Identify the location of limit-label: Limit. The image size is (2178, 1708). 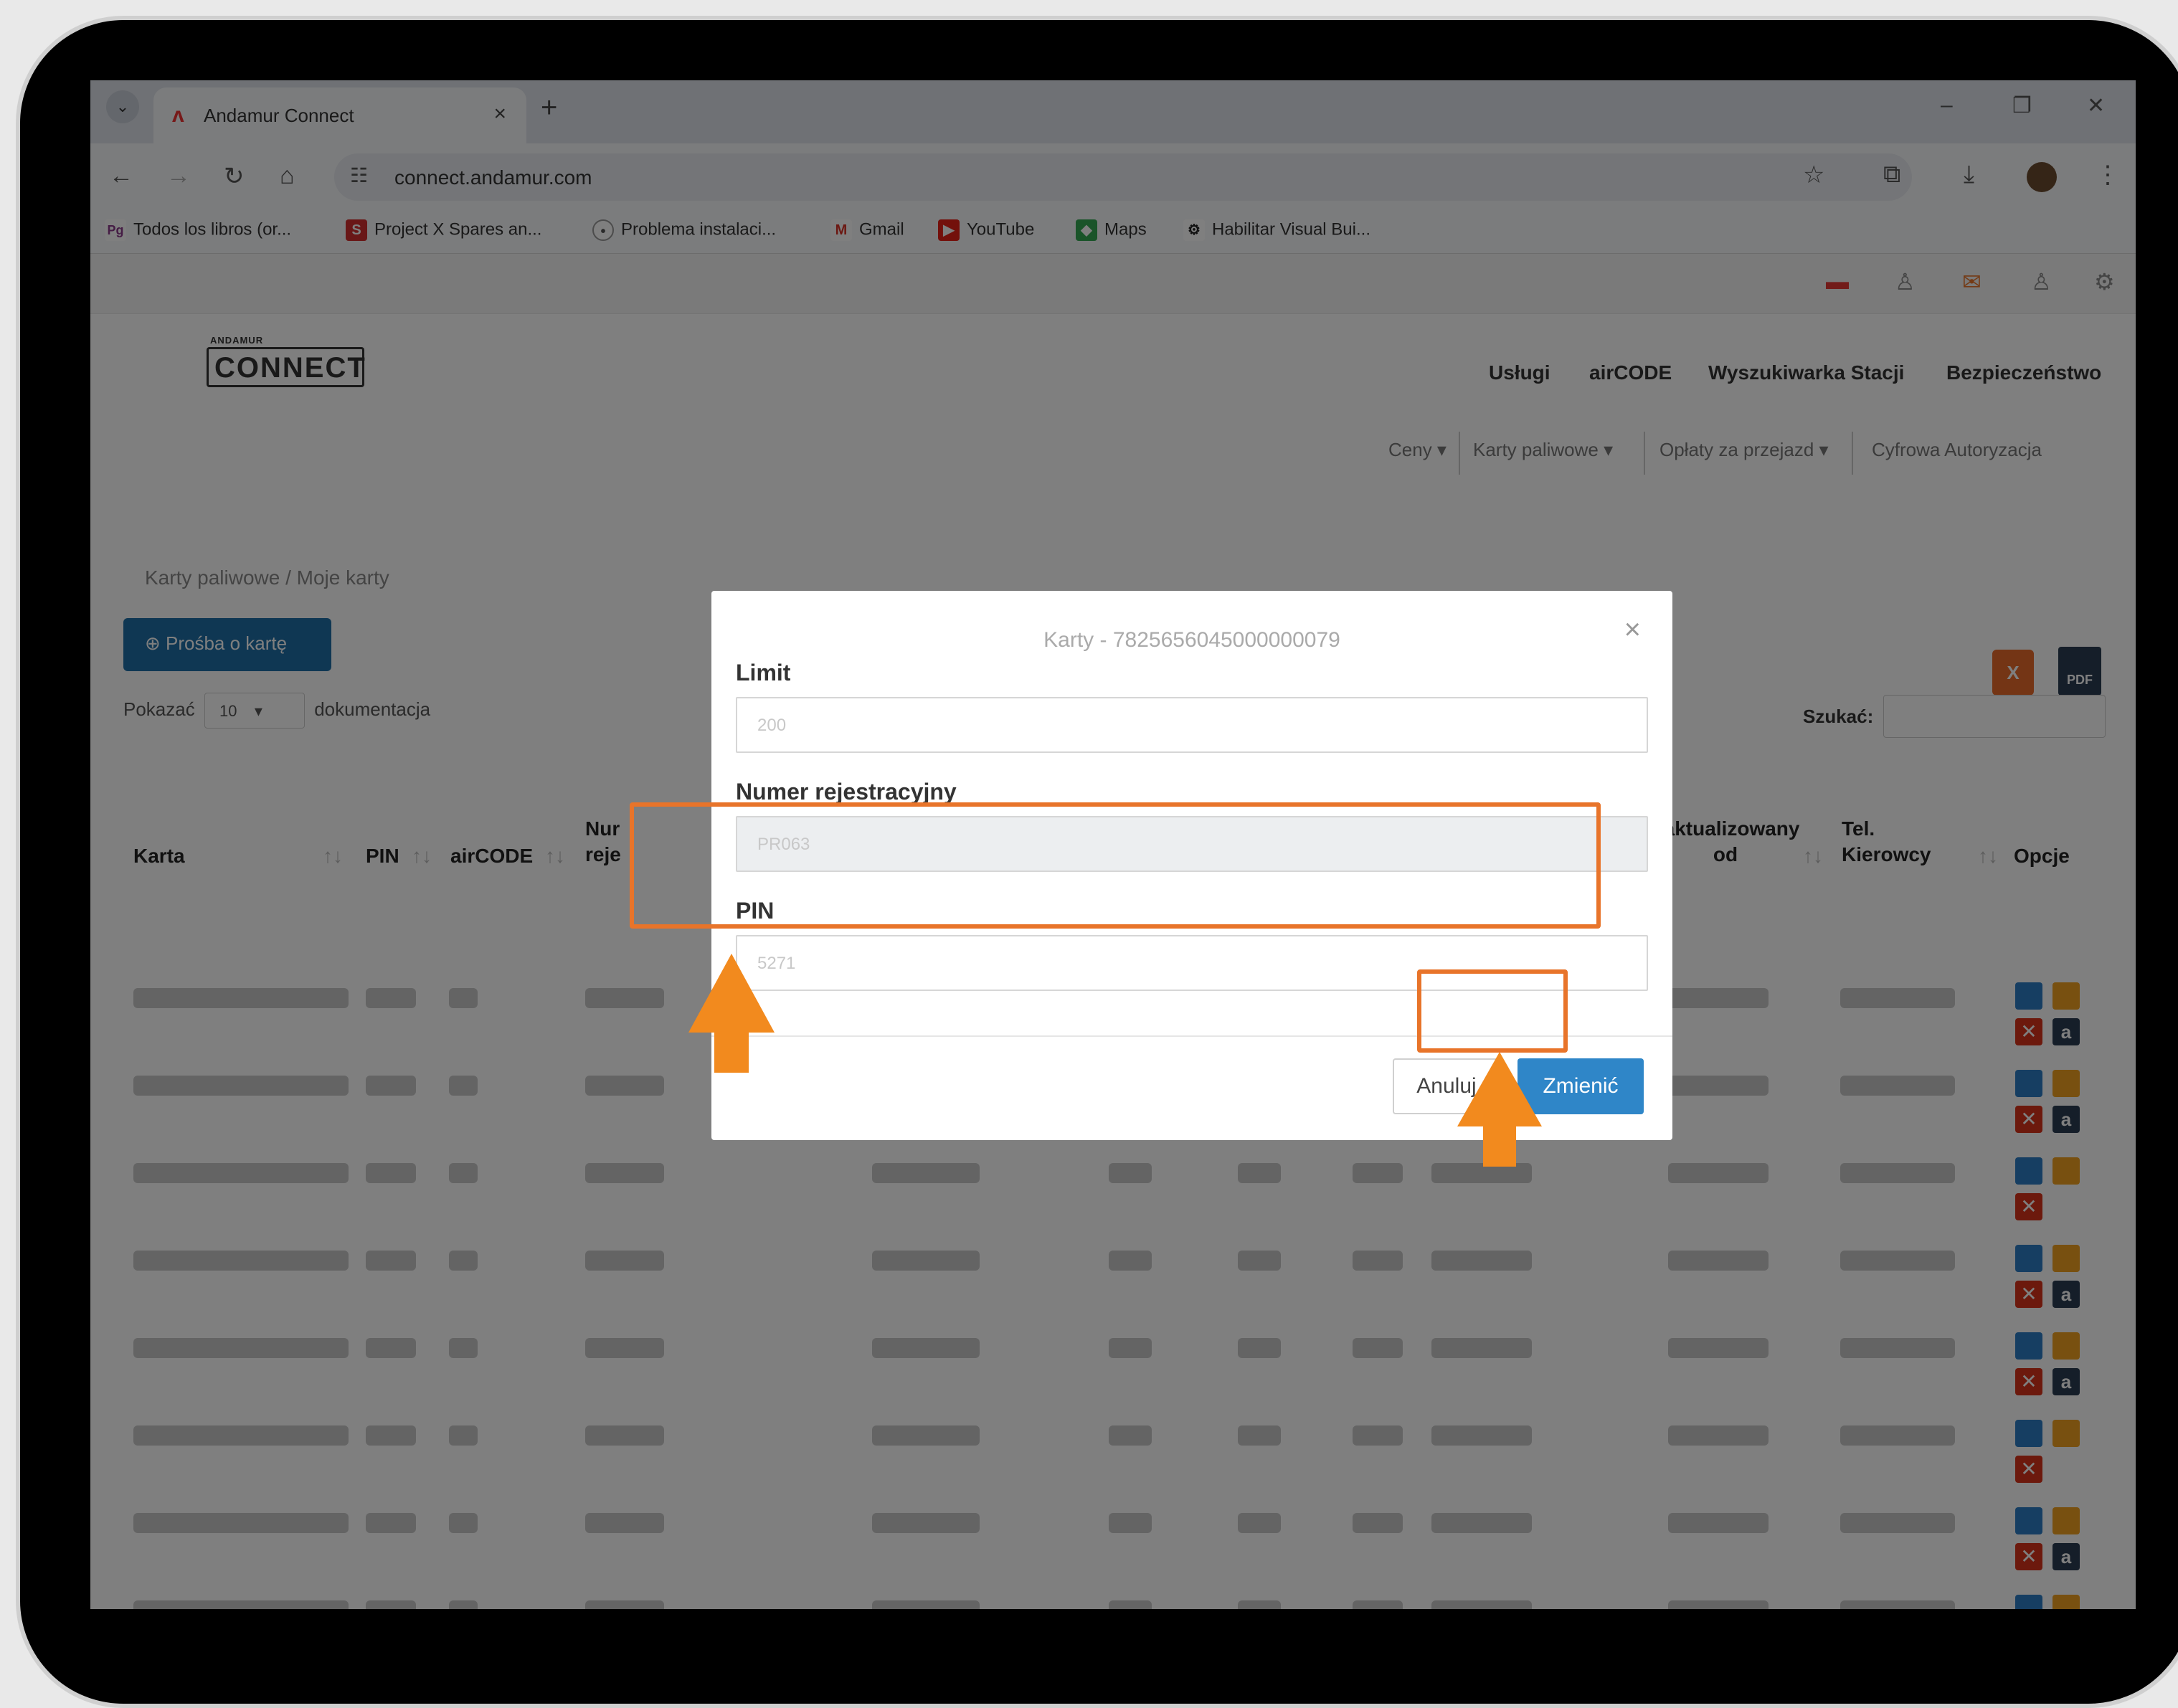
(763, 672).